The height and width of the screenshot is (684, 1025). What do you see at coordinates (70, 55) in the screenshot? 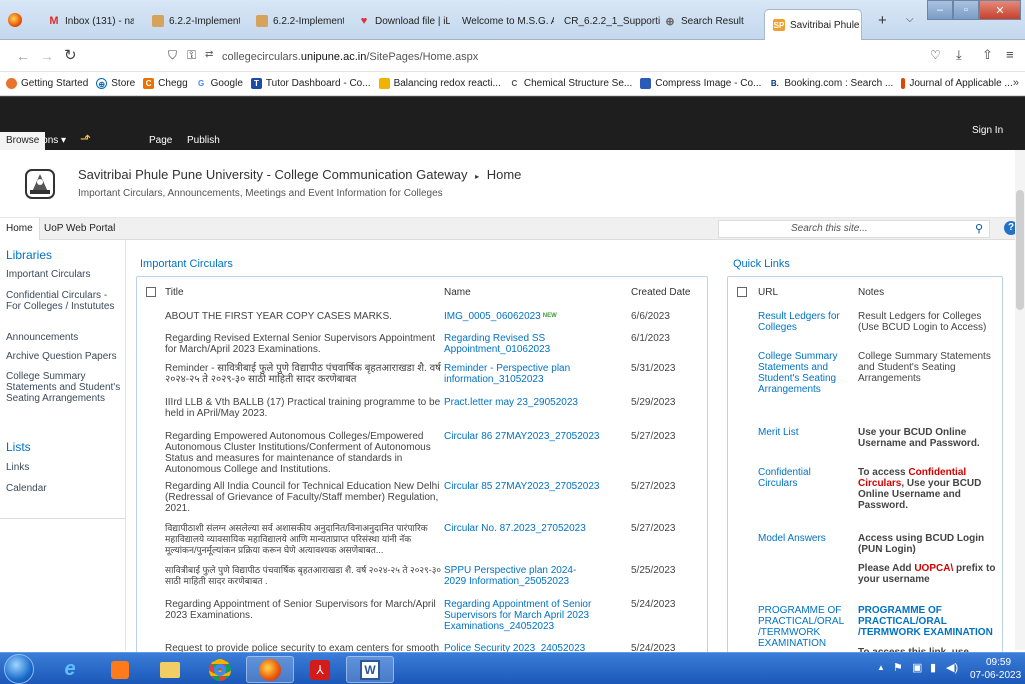
I see `reload-icon: ↻` at bounding box center [70, 55].